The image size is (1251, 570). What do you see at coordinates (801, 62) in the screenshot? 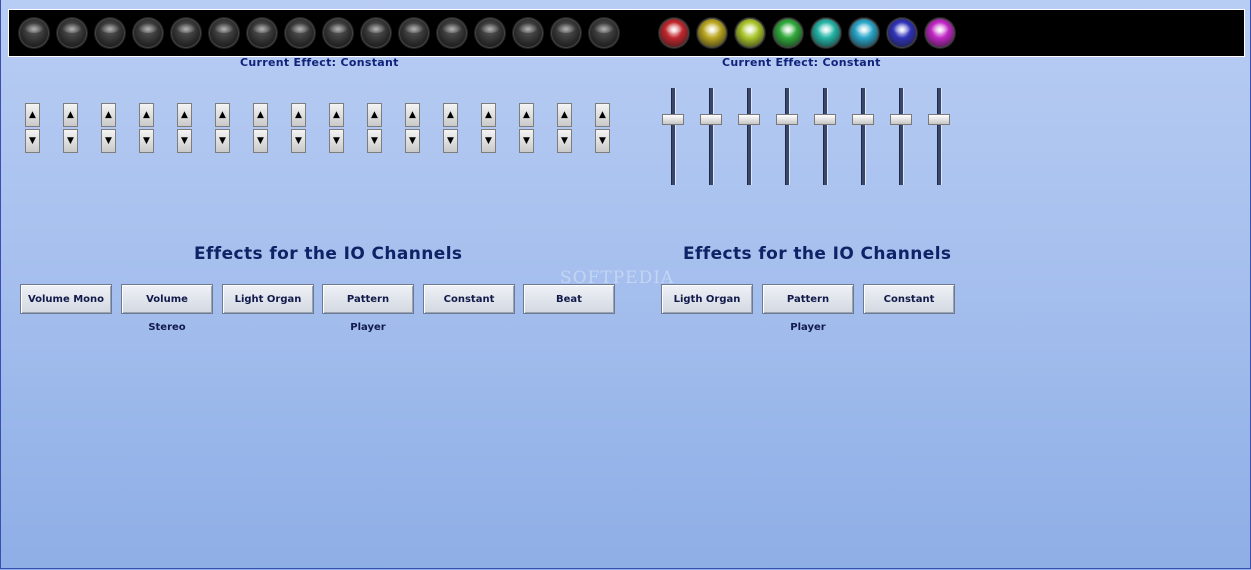
I see `right-current-effect: Current Effect: Constant` at bounding box center [801, 62].